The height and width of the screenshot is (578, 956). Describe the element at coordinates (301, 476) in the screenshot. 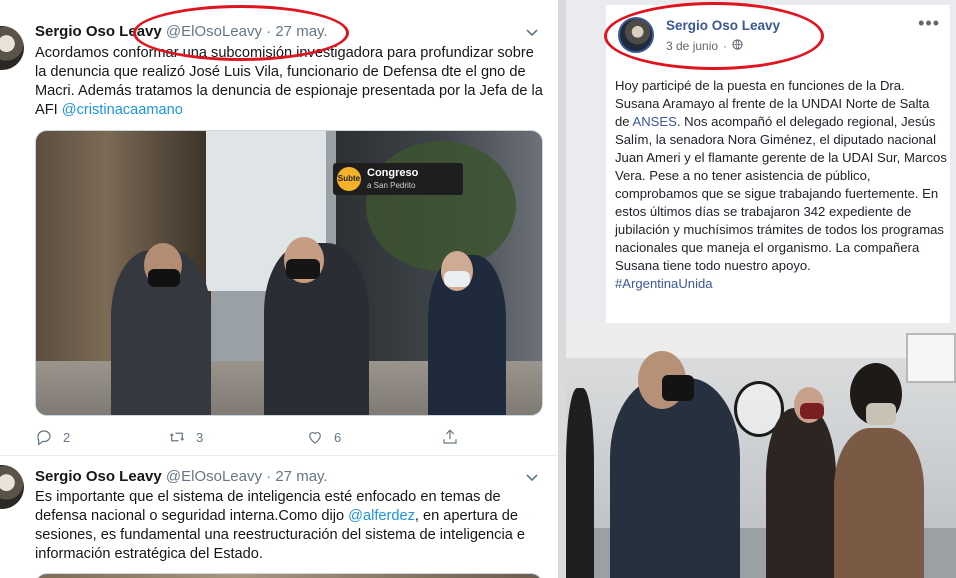

I see `tweet-date: 27 may.` at that location.